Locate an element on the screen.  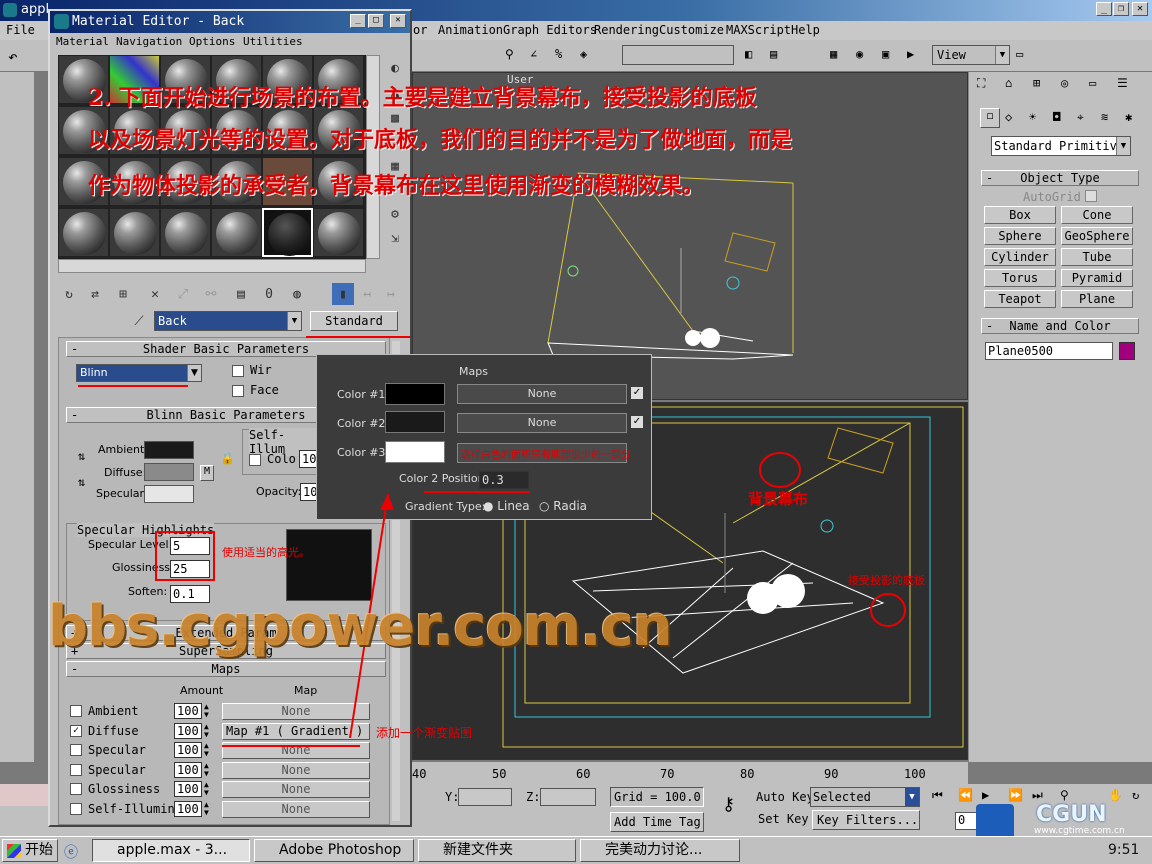
pyramid-button: Pyramid is located at coordinates (1097, 278).